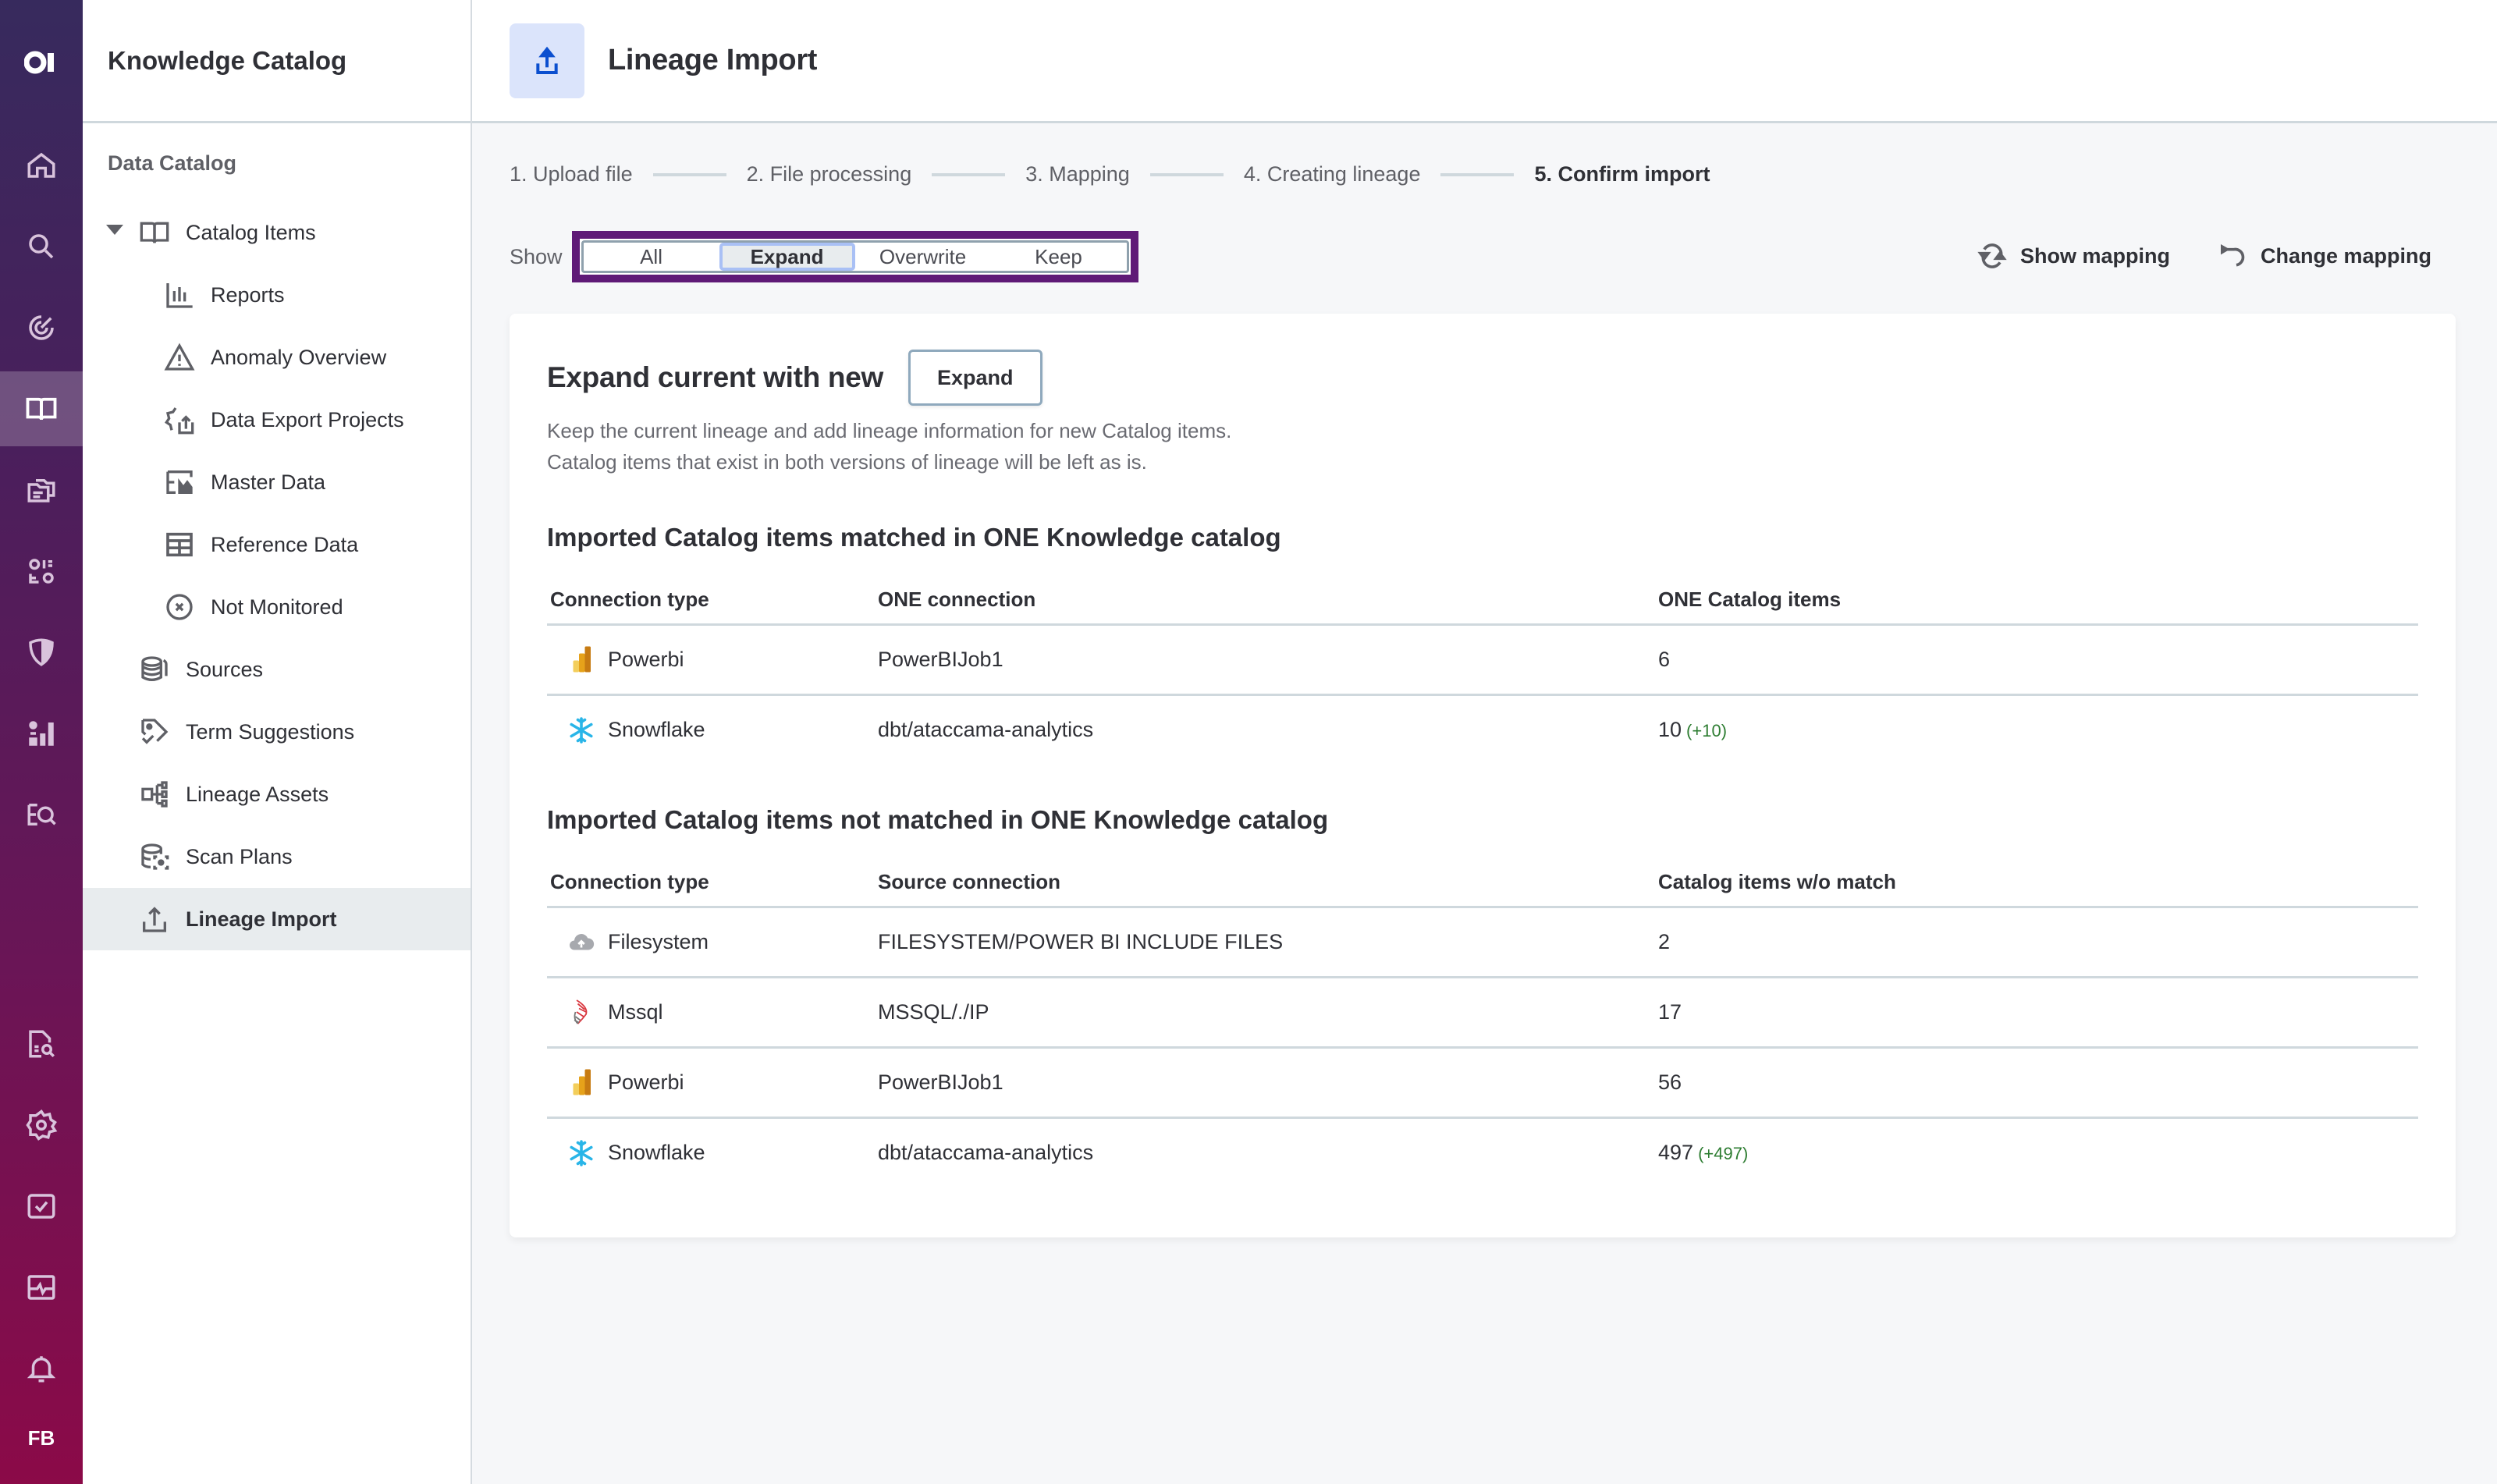 The width and height of the screenshot is (2497, 1484). I want to click on home-icon, so click(41, 165).